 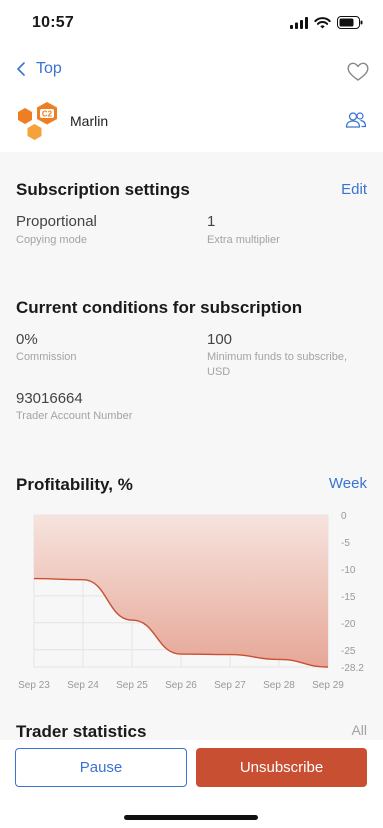 What do you see at coordinates (345, 543) in the screenshot?
I see `chart-y-tick: -5` at bounding box center [345, 543].